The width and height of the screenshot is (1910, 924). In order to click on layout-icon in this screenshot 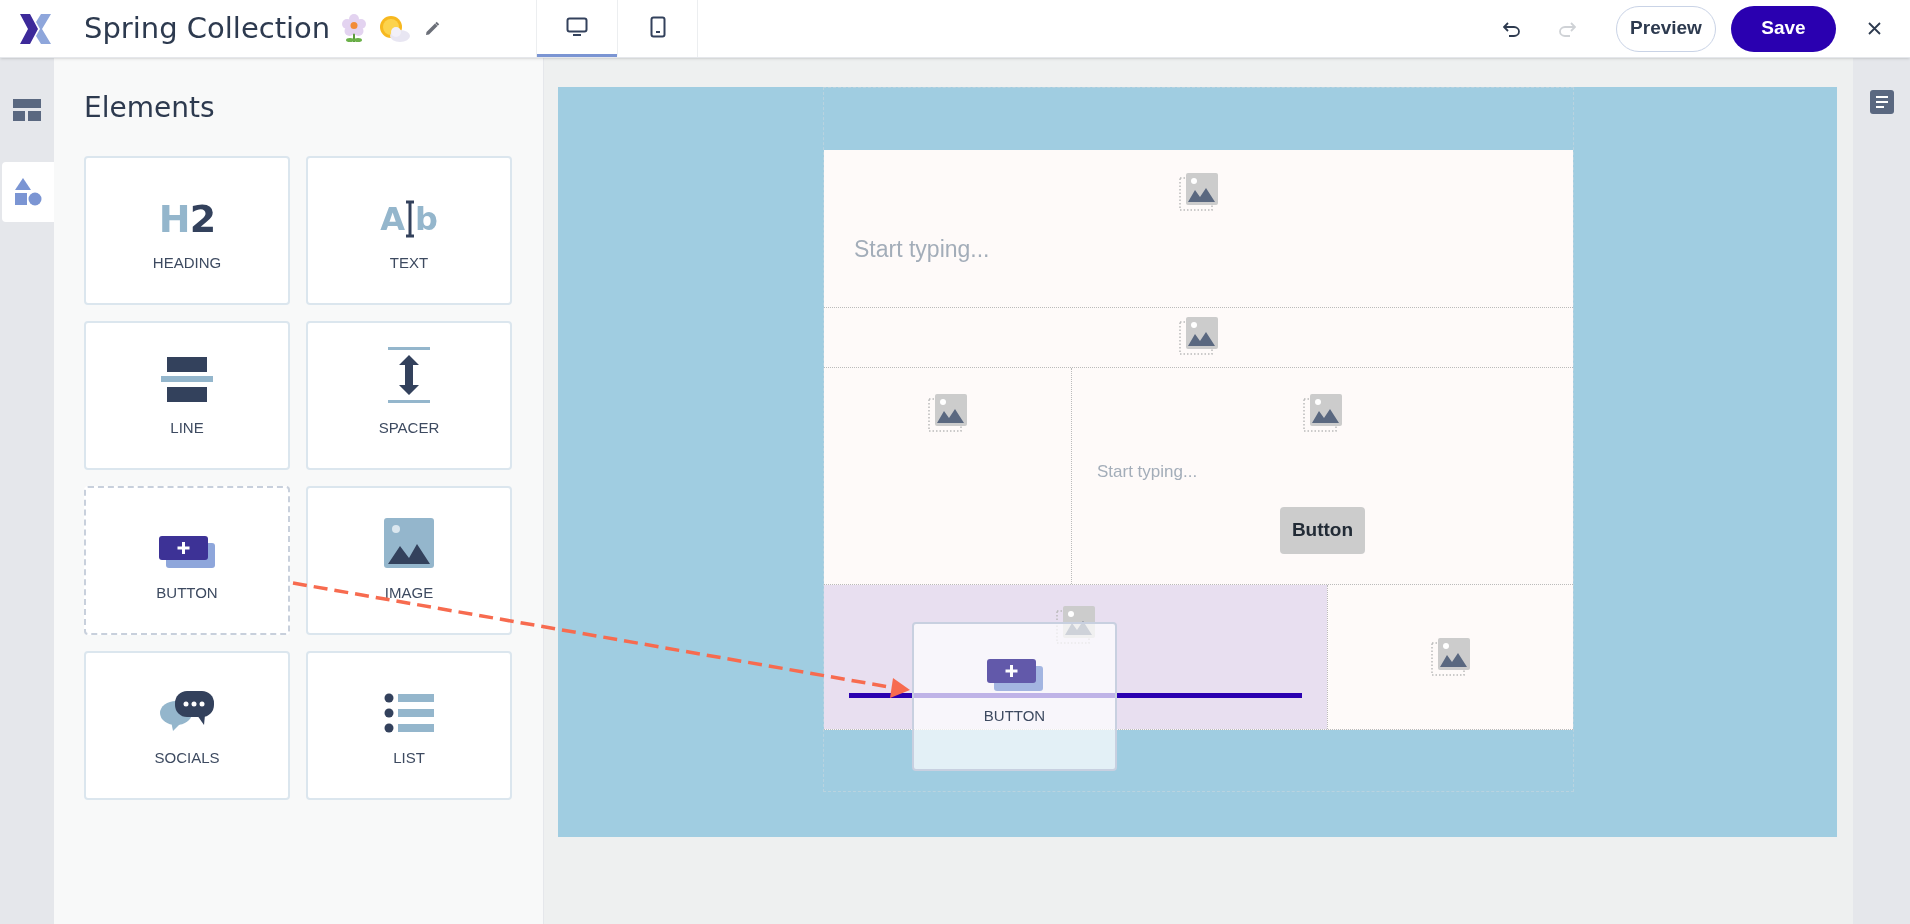, I will do `click(27, 110)`.